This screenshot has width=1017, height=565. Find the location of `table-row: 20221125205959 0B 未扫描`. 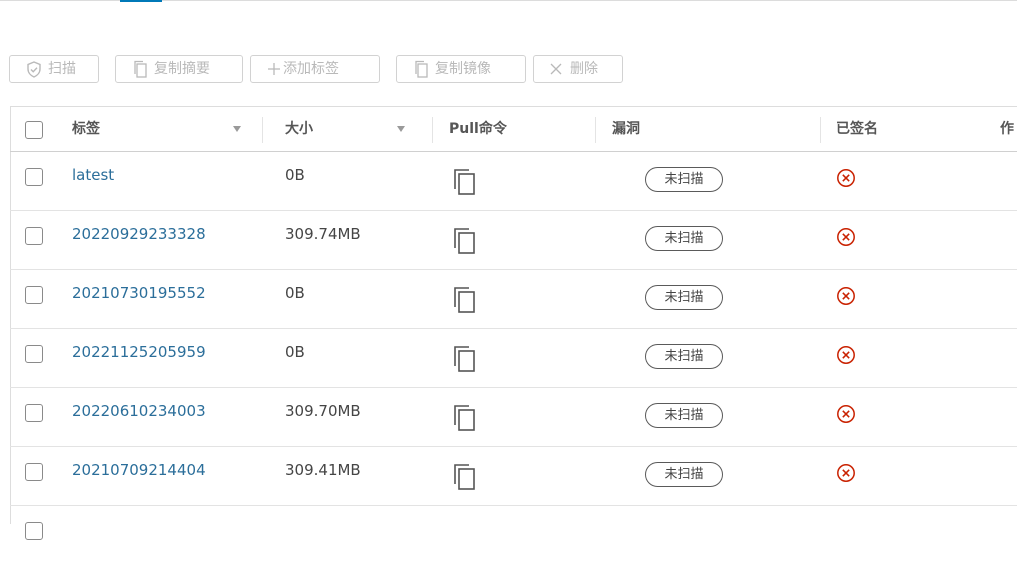

table-row: 20221125205959 0B 未扫描 is located at coordinates (513, 358).